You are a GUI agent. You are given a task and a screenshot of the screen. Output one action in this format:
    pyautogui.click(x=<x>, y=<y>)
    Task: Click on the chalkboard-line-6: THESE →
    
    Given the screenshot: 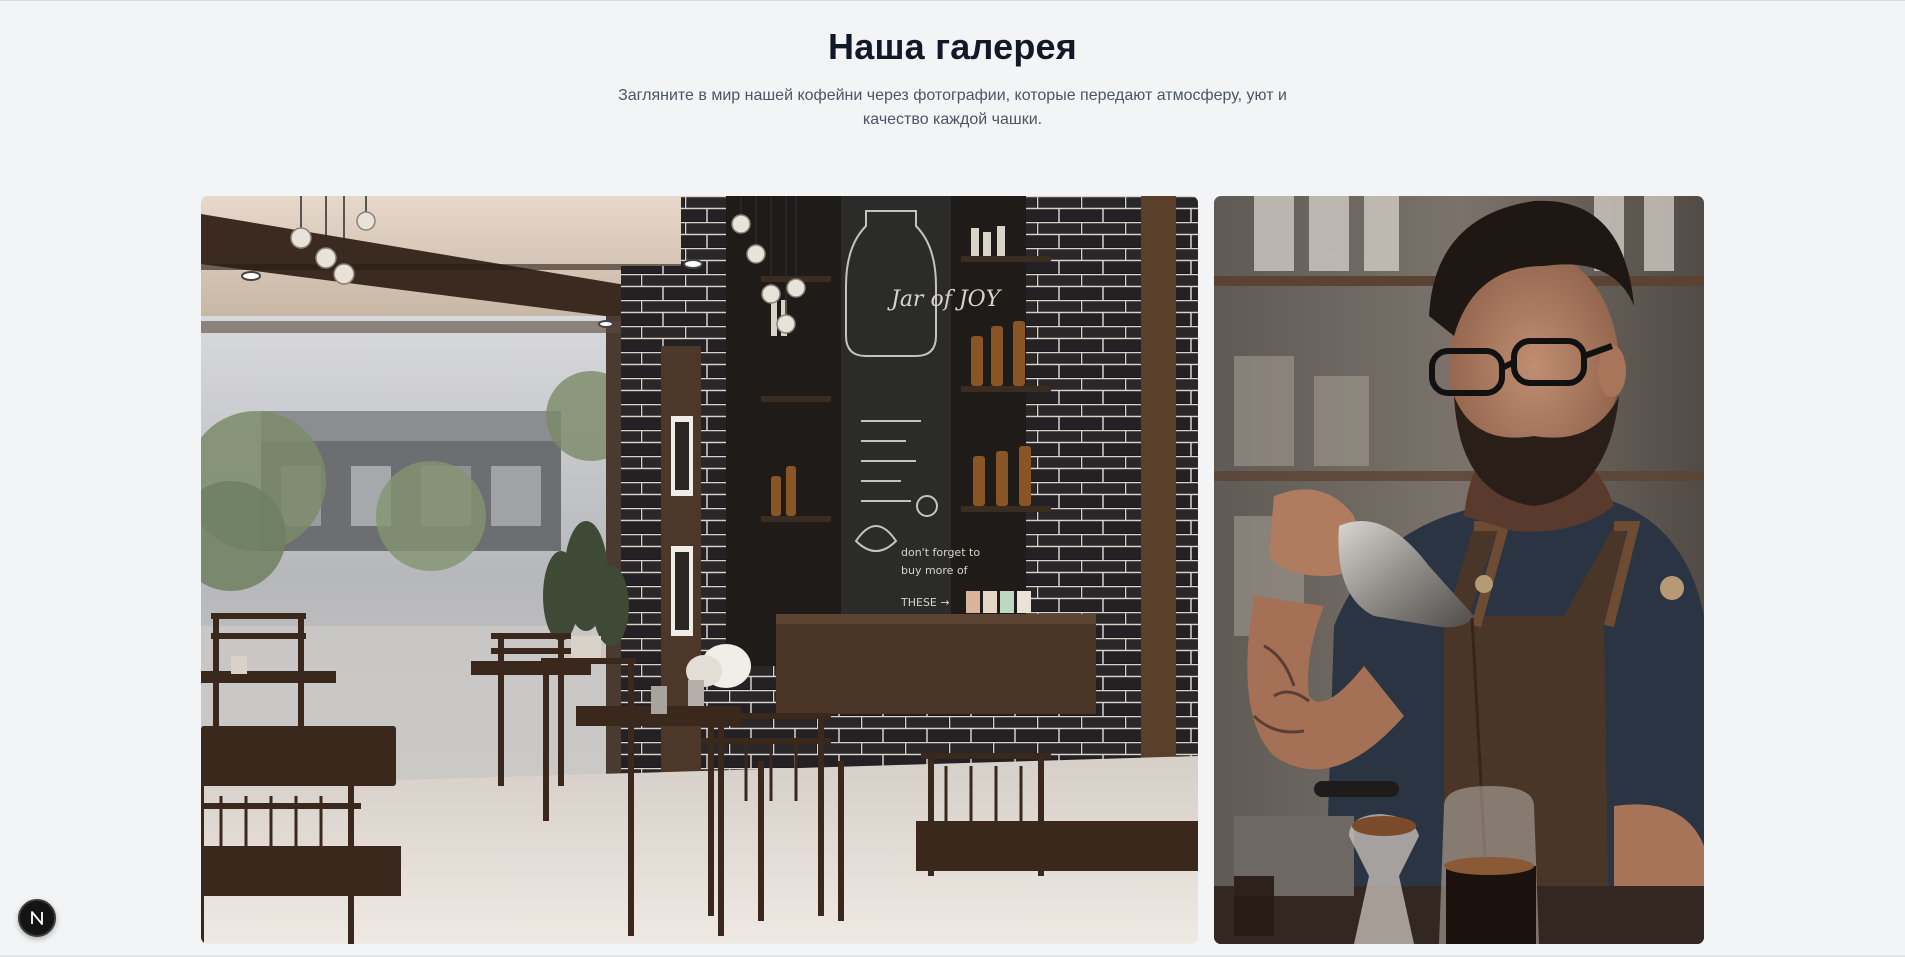 What is the action you would take?
    pyautogui.click(x=925, y=602)
    